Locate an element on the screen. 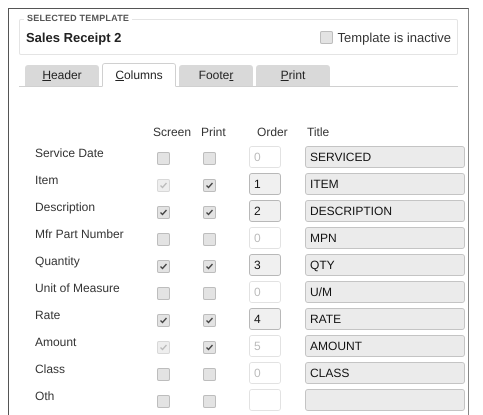 Image resolution: width=483 pixels, height=415 pixels. column-header: Order is located at coordinates (272, 132).